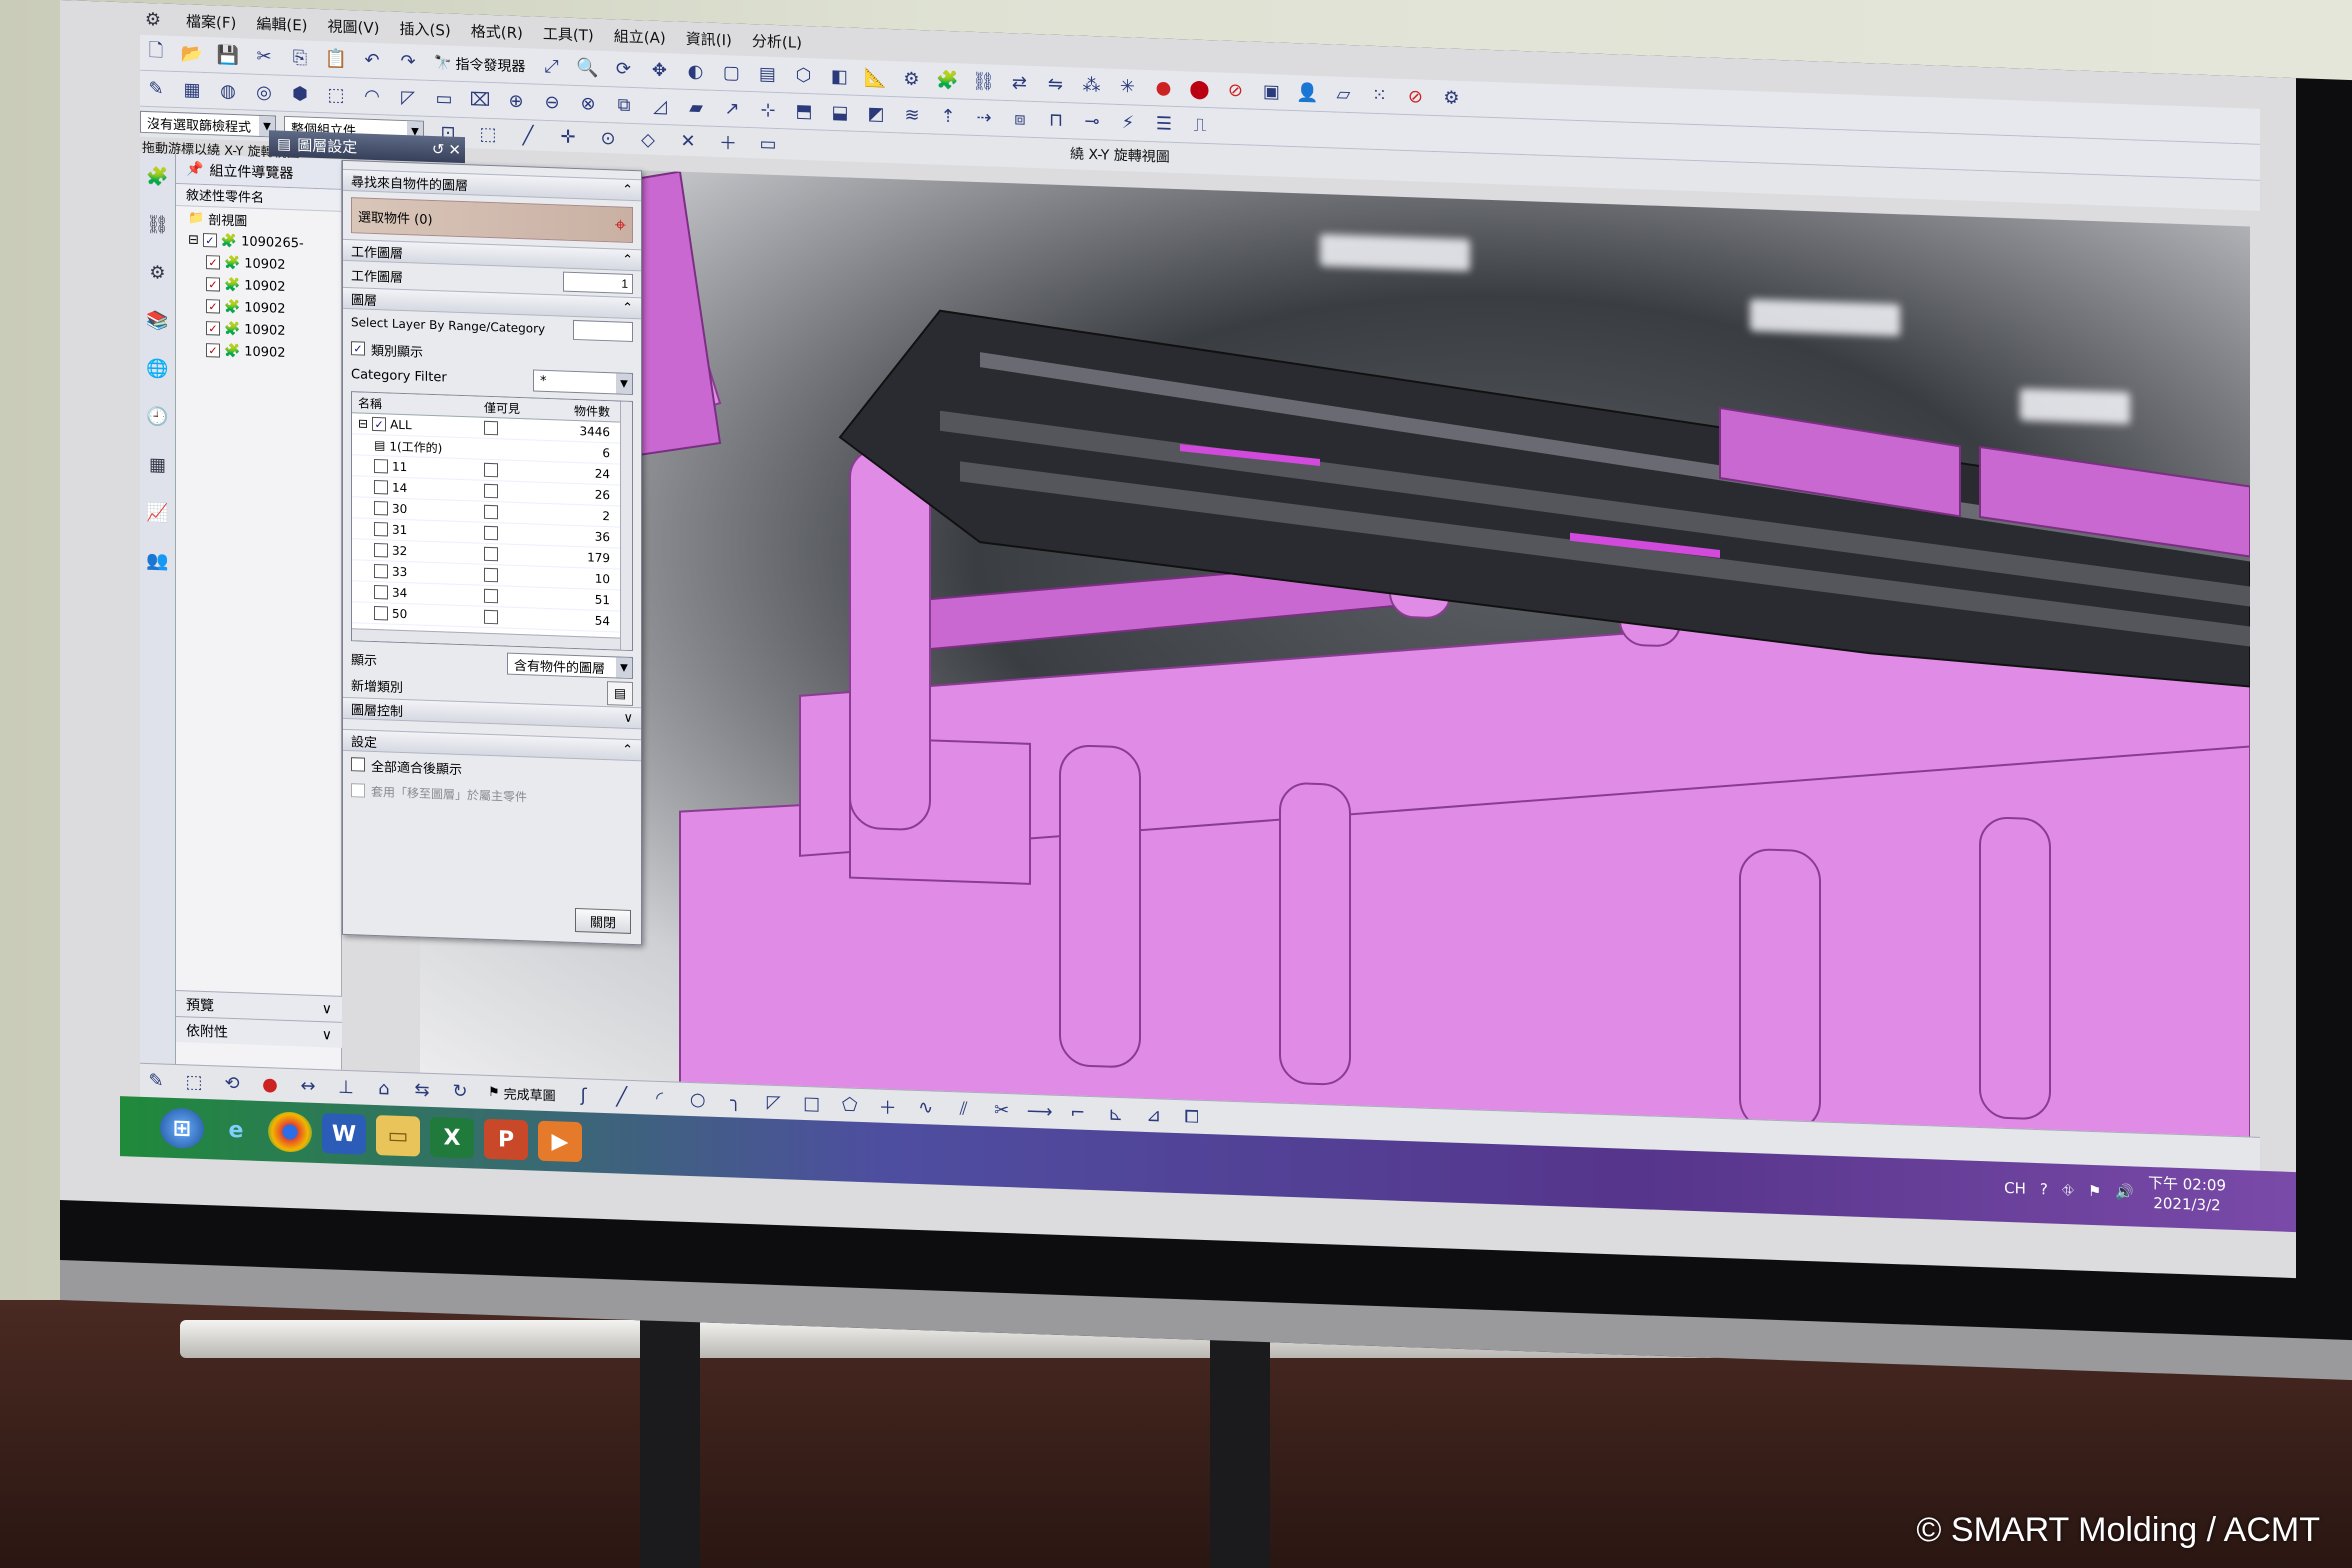 This screenshot has width=2352, height=1568. I want to click on work-layer-input, so click(598, 283).